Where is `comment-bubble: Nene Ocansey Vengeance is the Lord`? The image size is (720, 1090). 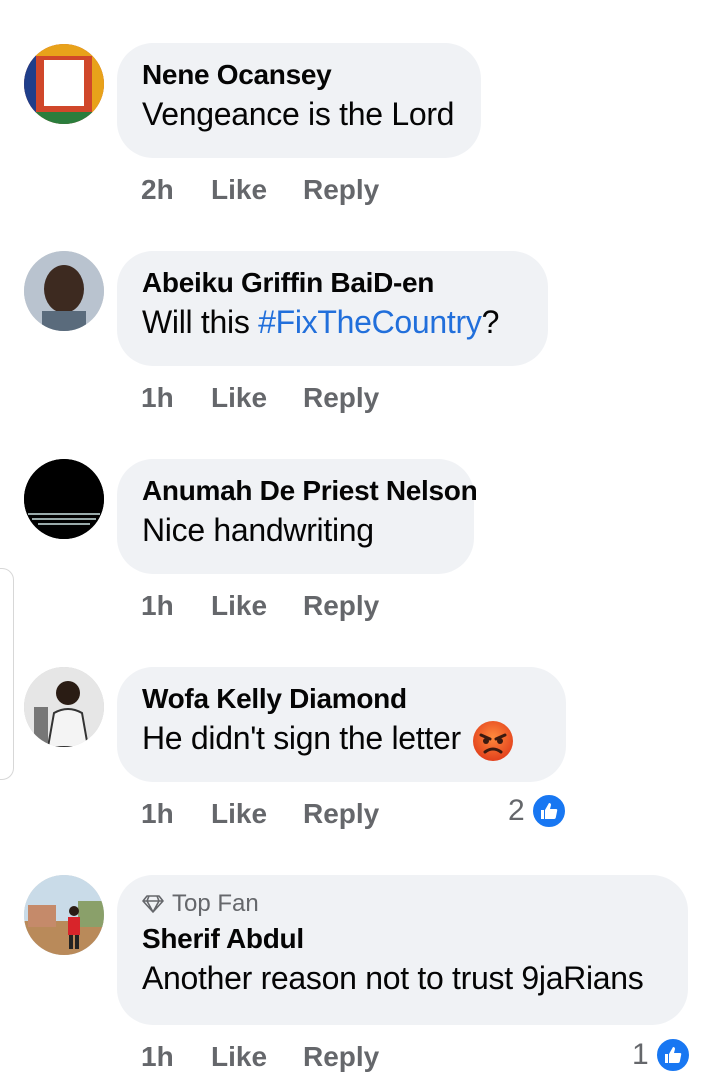 comment-bubble: Nene Ocansey Vengeance is the Lord is located at coordinates (299, 100).